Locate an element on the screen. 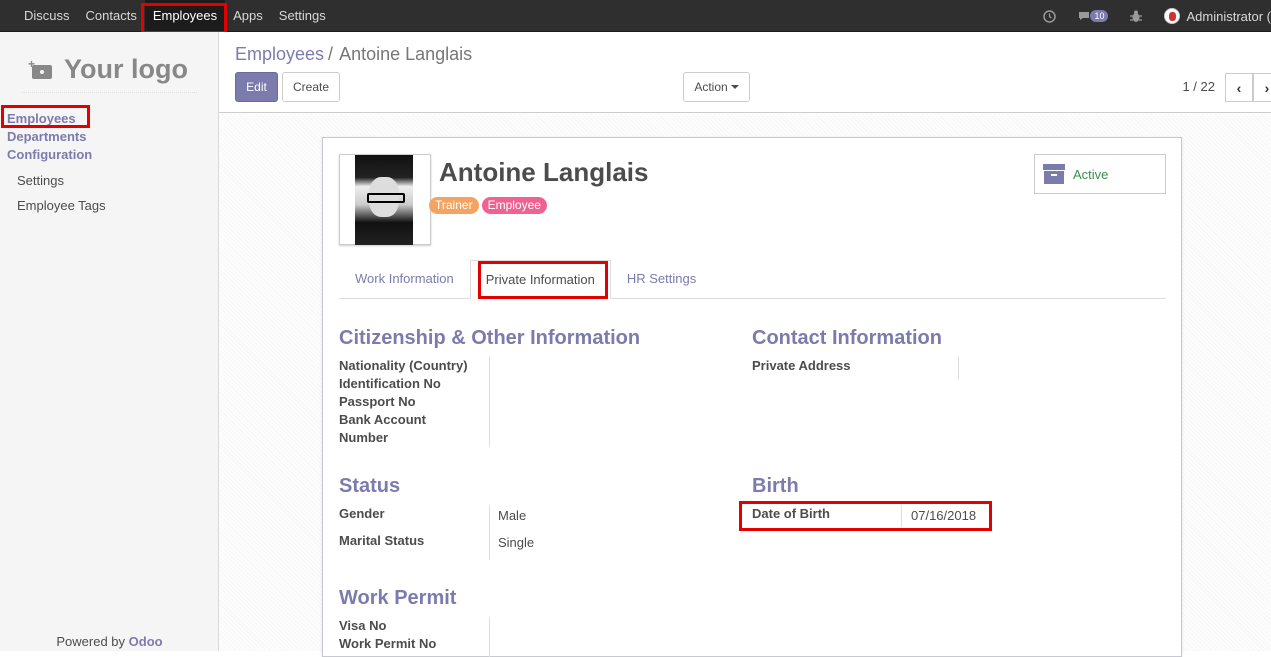 The height and width of the screenshot is (657, 1271). date-of-birth-value: 07/16/2018 is located at coordinates (943, 515).